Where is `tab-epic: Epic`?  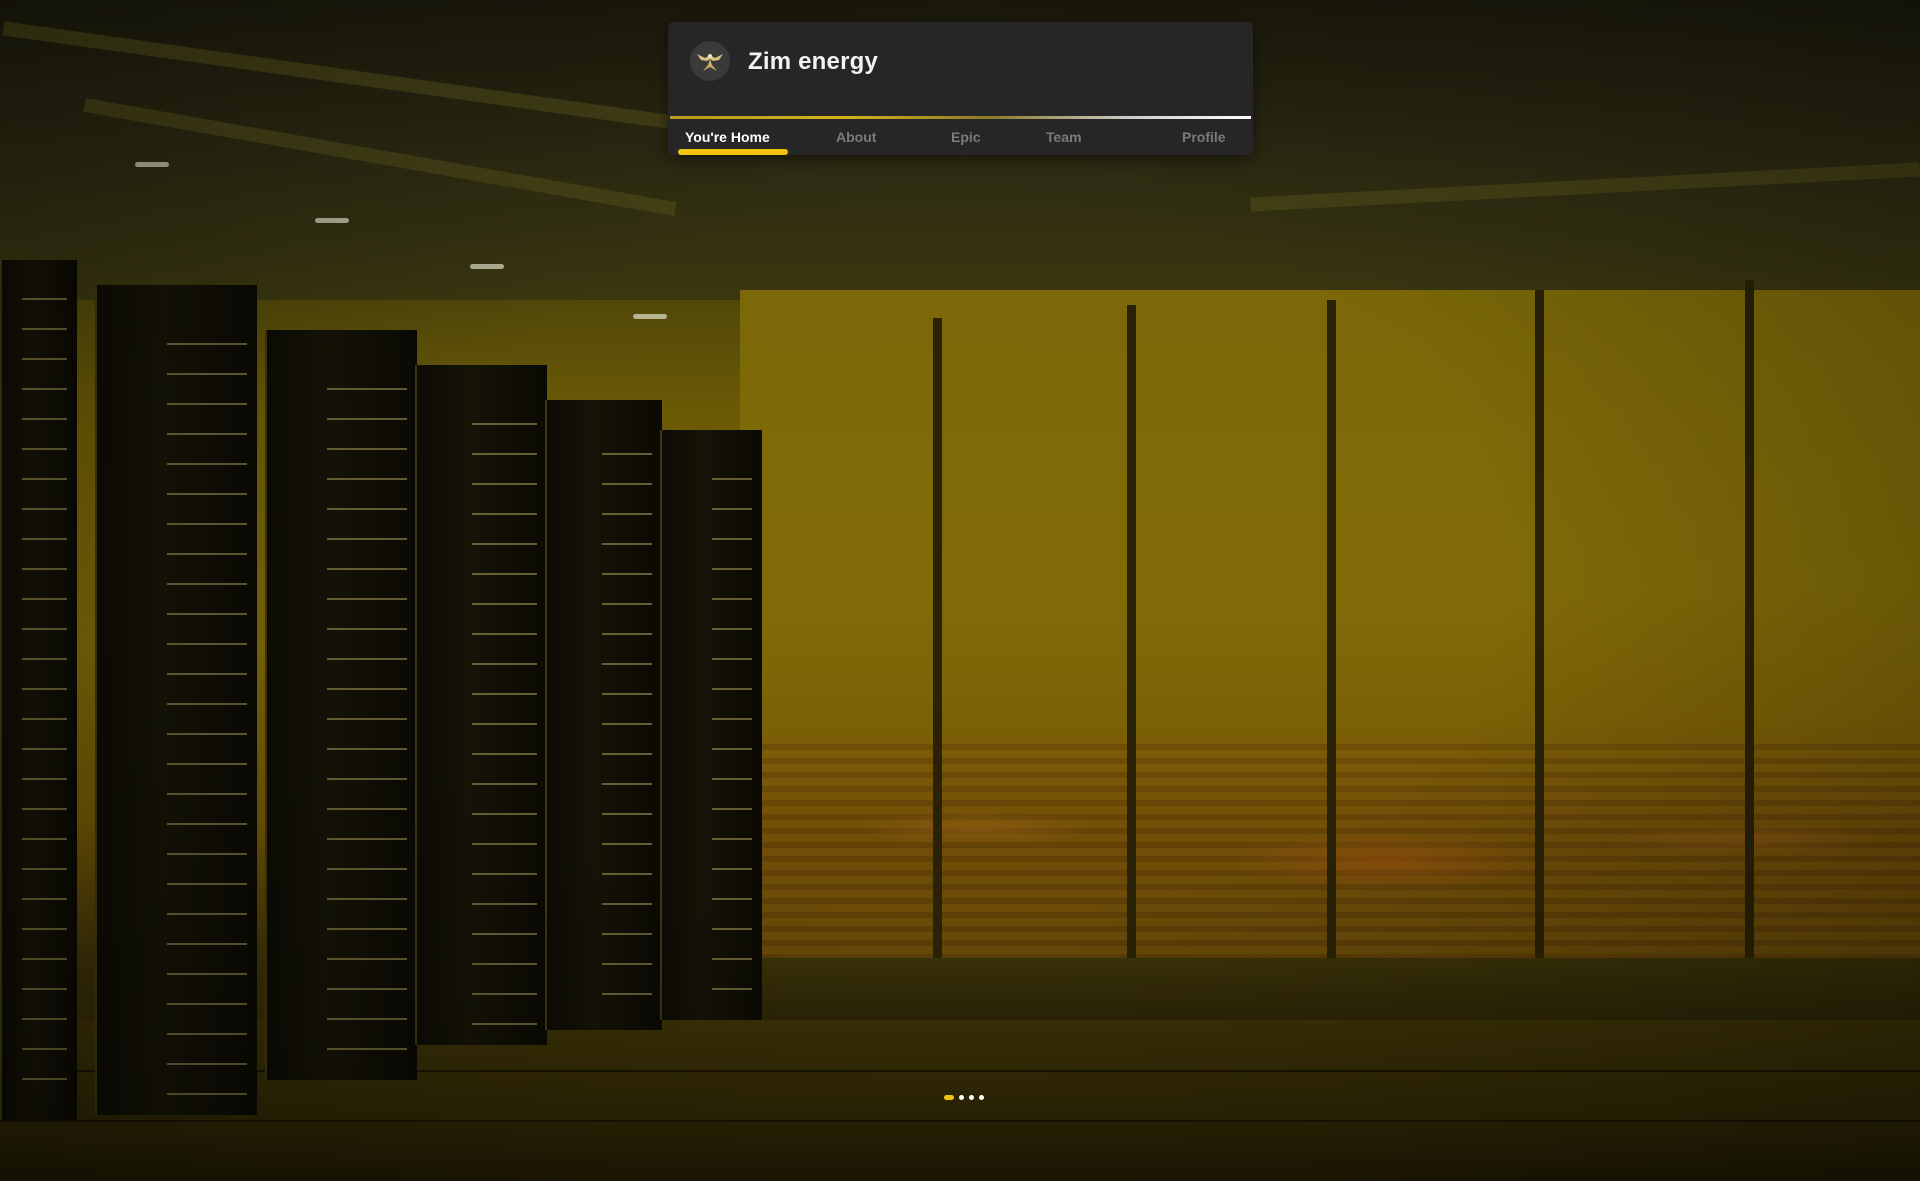
tab-epic: Epic is located at coordinates (966, 137).